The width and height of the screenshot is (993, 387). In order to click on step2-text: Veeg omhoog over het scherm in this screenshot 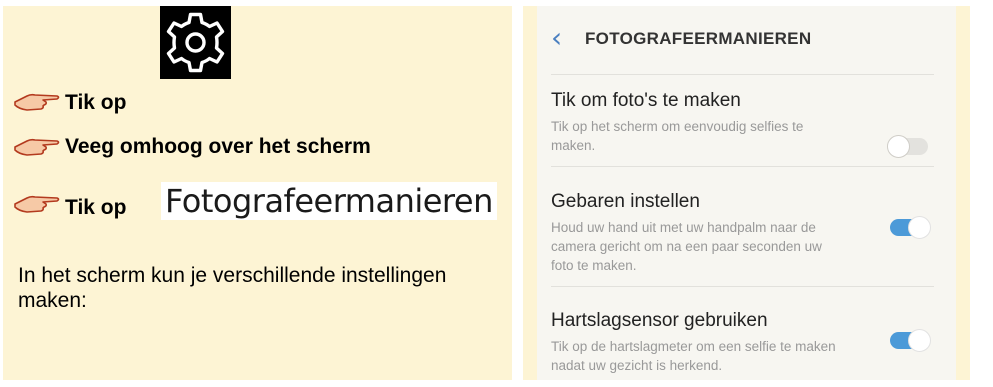, I will do `click(218, 146)`.